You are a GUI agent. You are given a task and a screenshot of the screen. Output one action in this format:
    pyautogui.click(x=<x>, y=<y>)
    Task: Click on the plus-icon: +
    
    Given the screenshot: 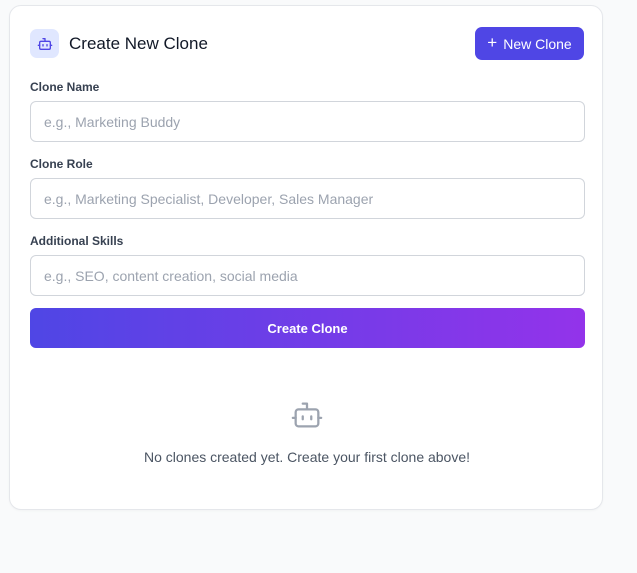 What is the action you would take?
    pyautogui.click(x=492, y=42)
    